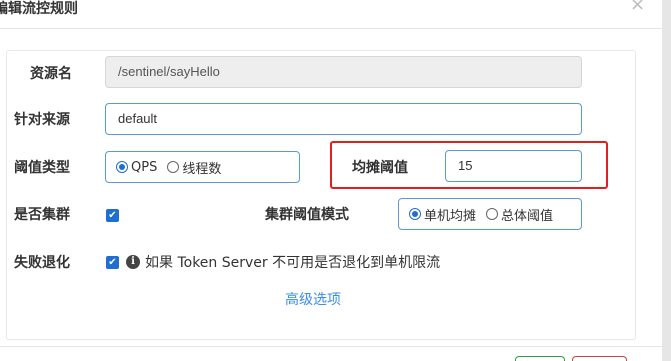  What do you see at coordinates (335, 346) in the screenshot?
I see `footer-divider` at bounding box center [335, 346].